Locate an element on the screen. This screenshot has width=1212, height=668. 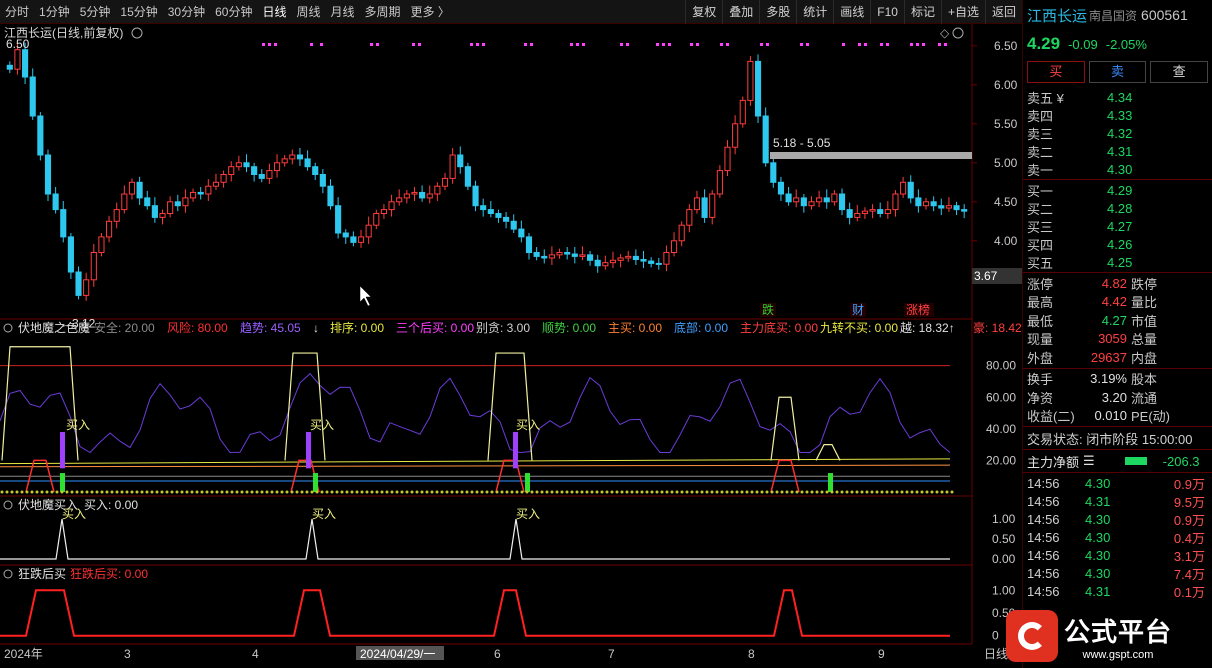
main-flow-value: -206.3 is located at coordinates (1181, 461).